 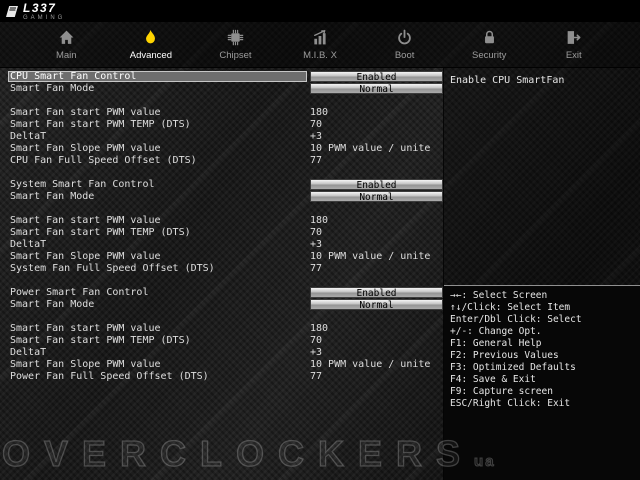 What do you see at coordinates (573, 38) in the screenshot?
I see `exit-icon` at bounding box center [573, 38].